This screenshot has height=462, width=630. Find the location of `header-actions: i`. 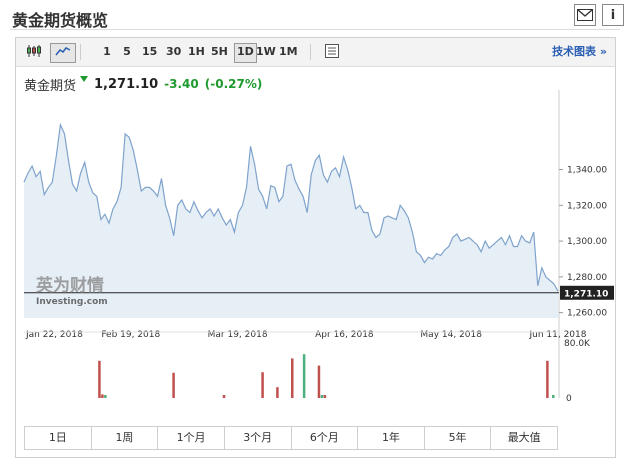

header-actions: i is located at coordinates (599, 15).